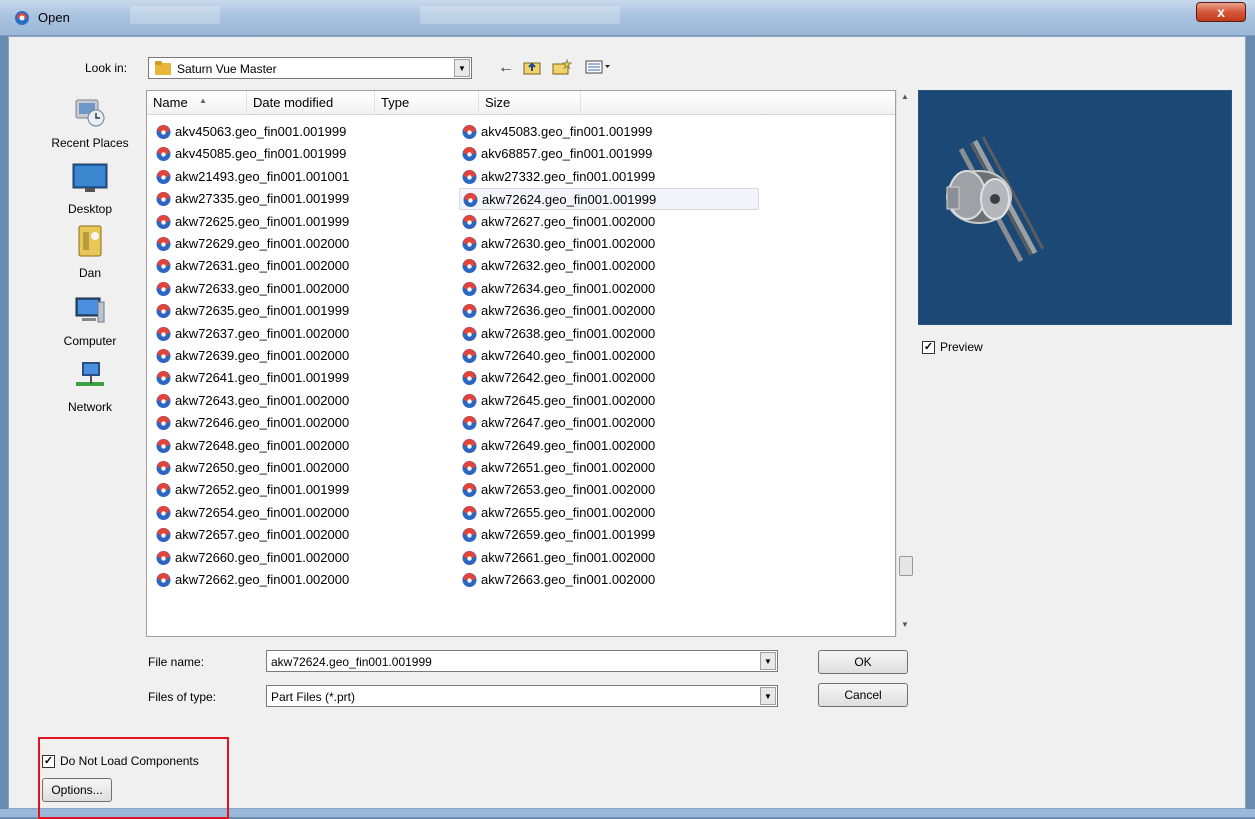 This screenshot has width=1255, height=819. What do you see at coordinates (905, 624) in the screenshot?
I see `scroll-down-icon: ▼` at bounding box center [905, 624].